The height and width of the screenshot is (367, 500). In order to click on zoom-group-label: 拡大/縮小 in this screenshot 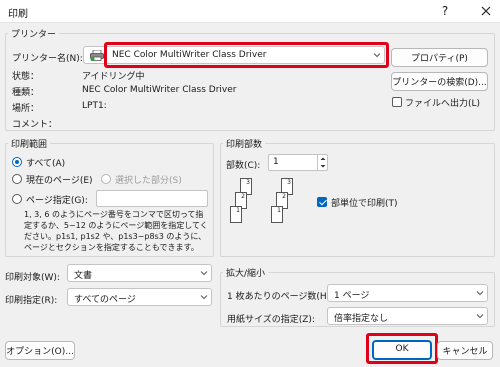, I will do `click(246, 272)`.